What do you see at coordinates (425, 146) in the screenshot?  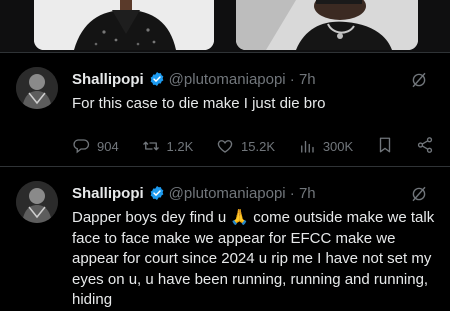 I see `share-icon` at bounding box center [425, 146].